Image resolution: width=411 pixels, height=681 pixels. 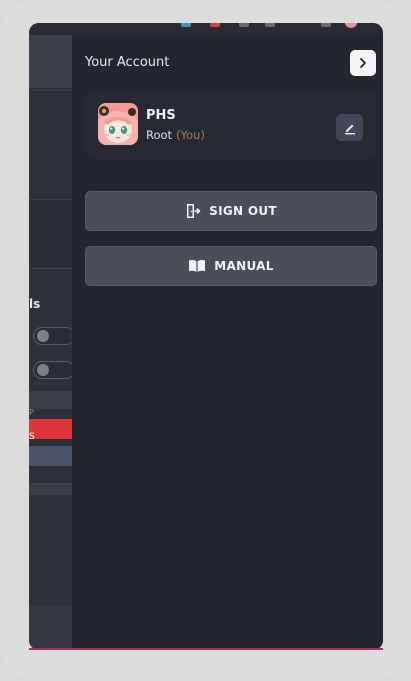 What do you see at coordinates (50, 90) in the screenshot?
I see `background-divider` at bounding box center [50, 90].